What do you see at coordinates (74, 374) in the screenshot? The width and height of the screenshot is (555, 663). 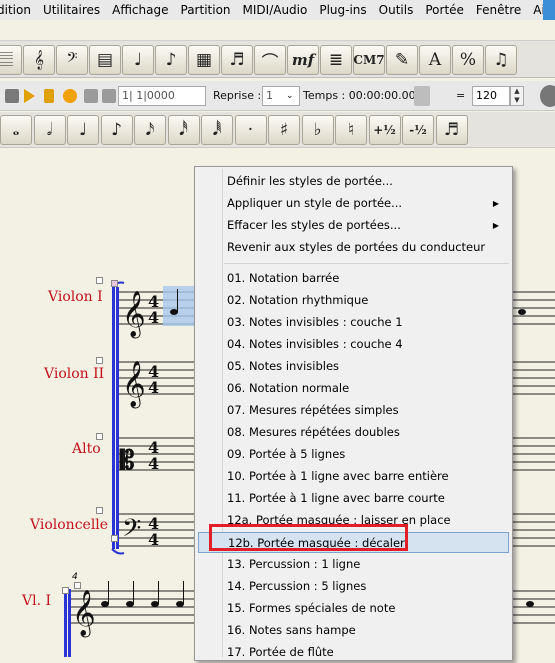 I see `instrument-label-violon-2: Violon II` at bounding box center [74, 374].